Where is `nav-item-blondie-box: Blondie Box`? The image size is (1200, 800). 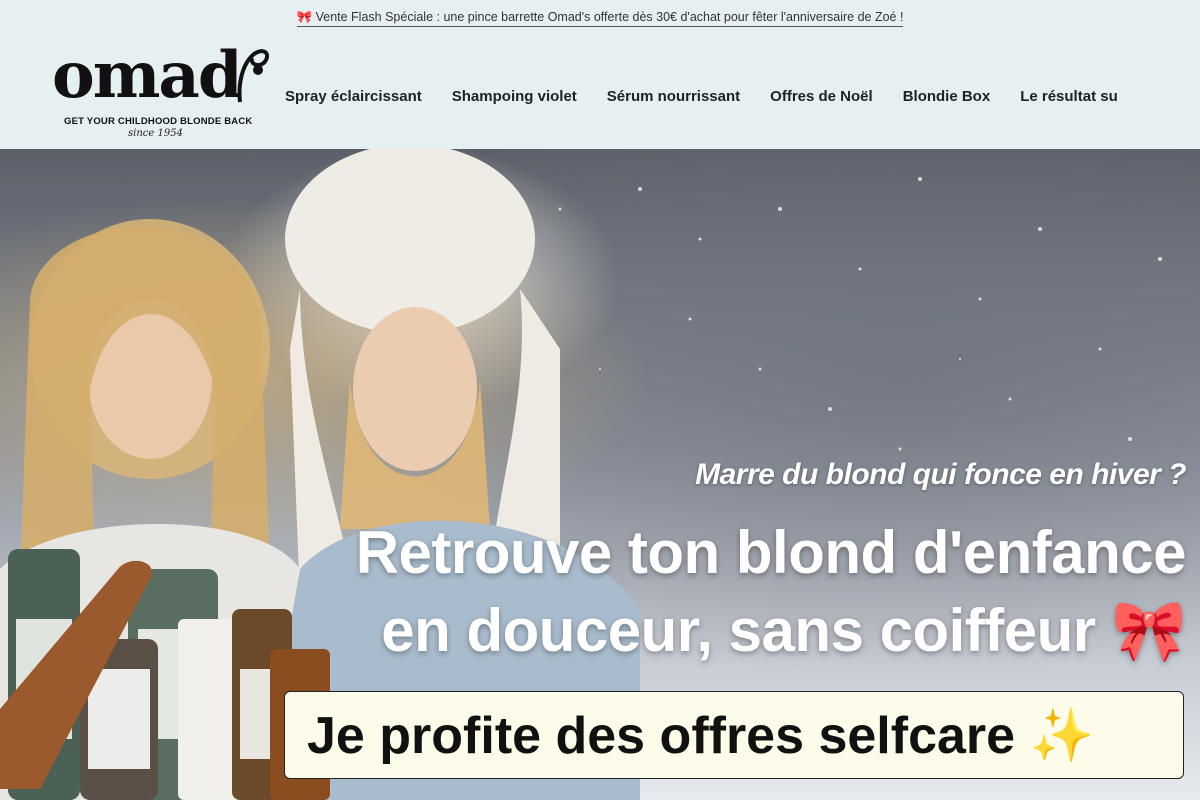
nav-item-blondie-box: Blondie Box is located at coordinates (947, 96).